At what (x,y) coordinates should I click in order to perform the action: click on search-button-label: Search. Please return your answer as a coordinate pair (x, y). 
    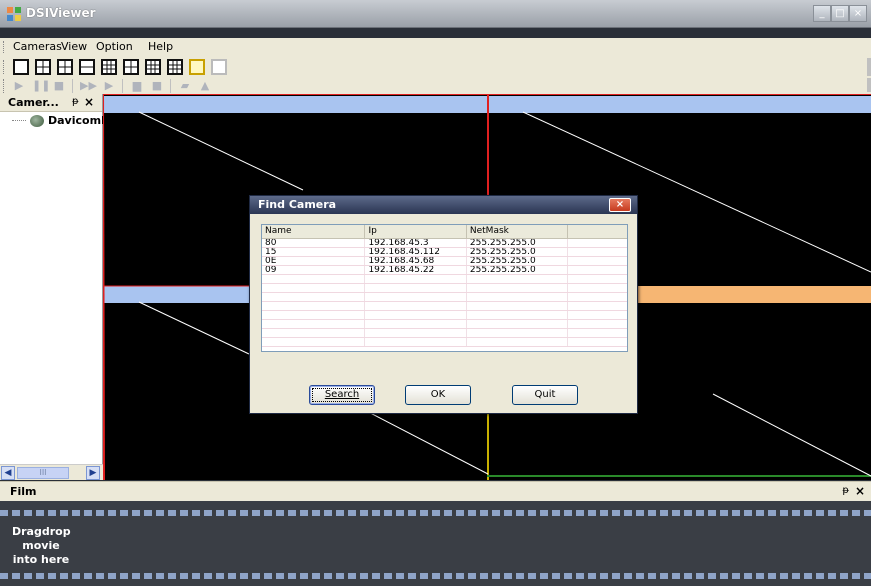
    Looking at the image, I should click on (342, 394).